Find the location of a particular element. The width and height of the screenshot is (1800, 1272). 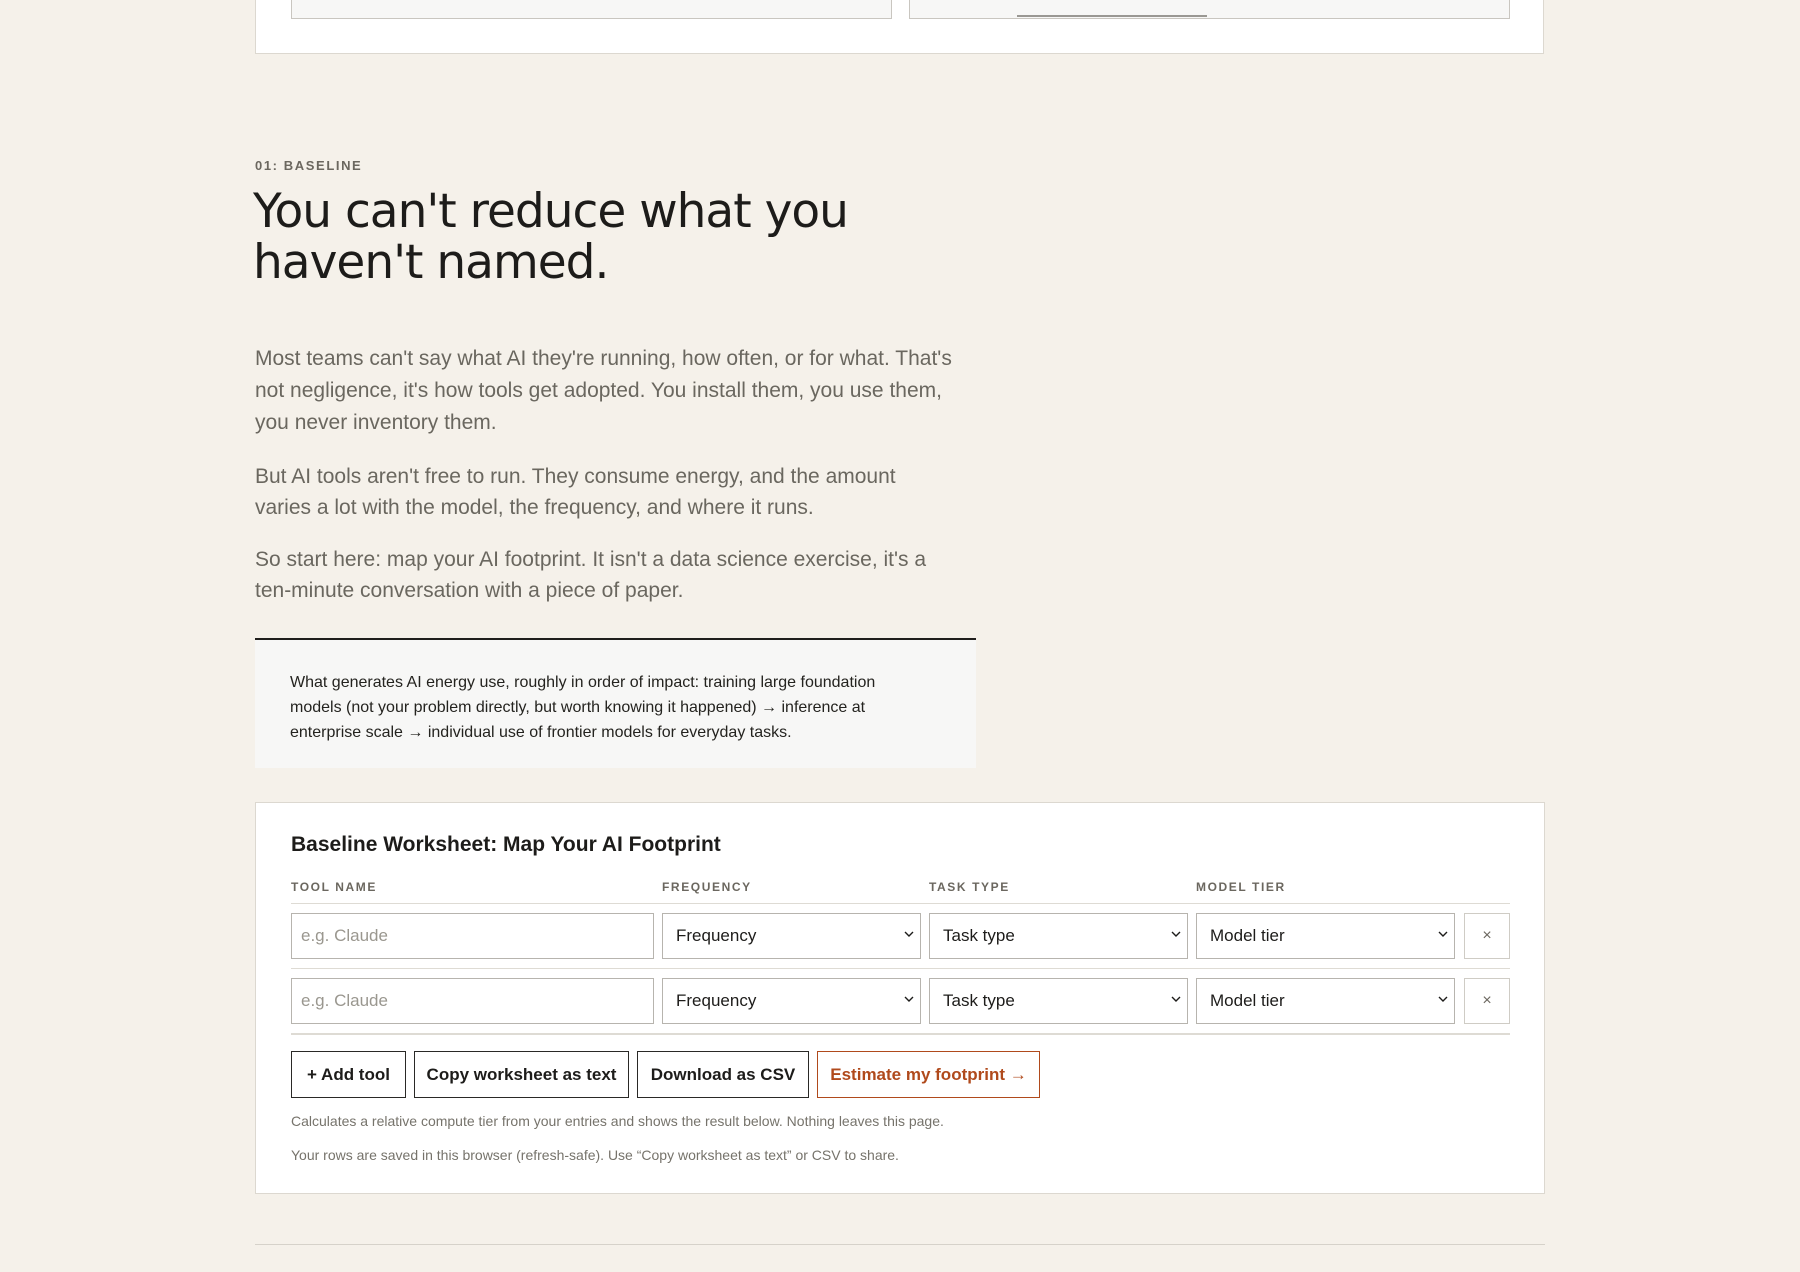

section-headline: You can't reduce what you haven't named. is located at coordinates (603, 237).